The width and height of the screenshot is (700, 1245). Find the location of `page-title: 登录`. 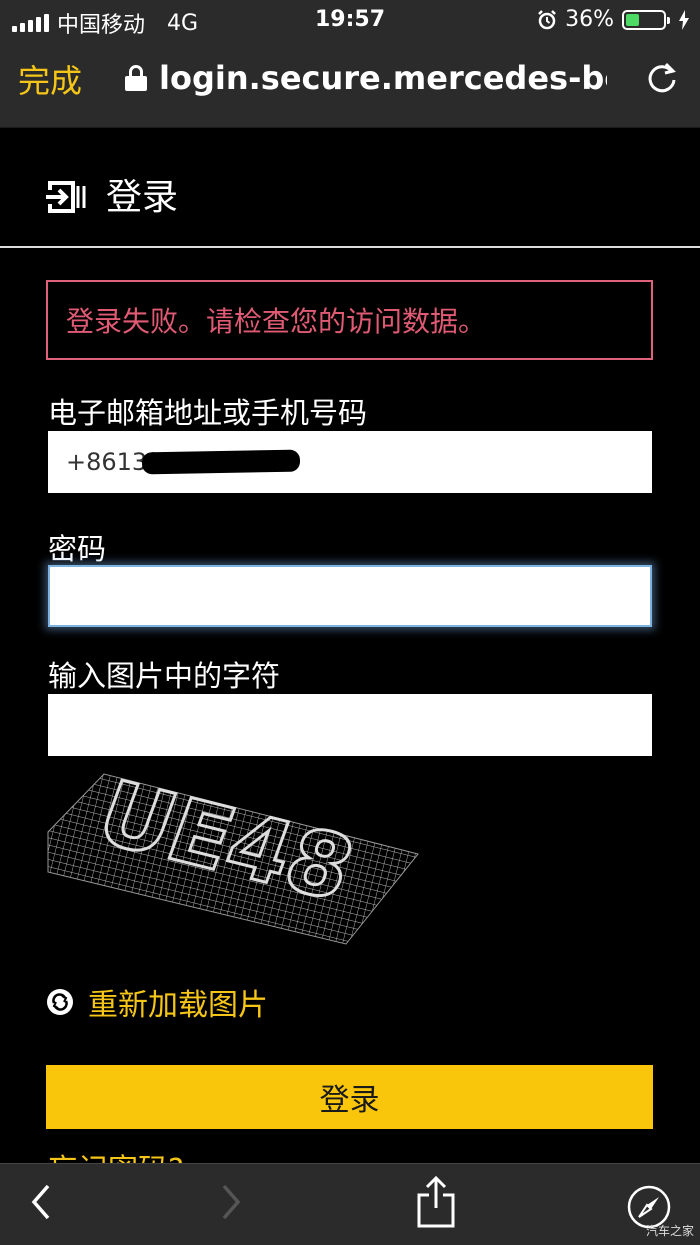

page-title: 登录 is located at coordinates (142, 197).